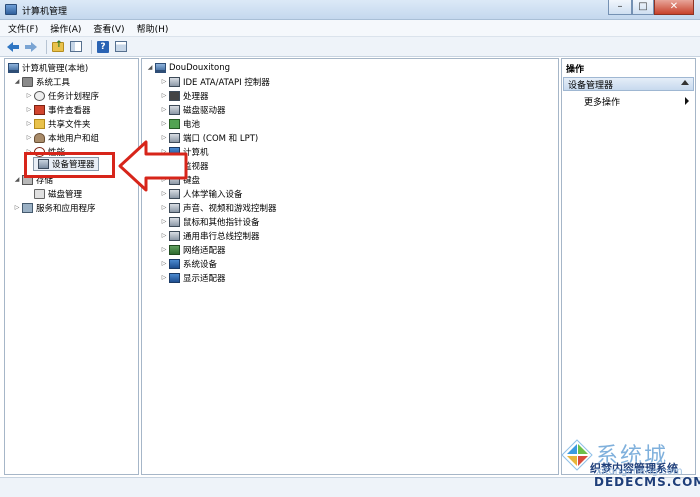  I want to click on view-button, so click(121, 47).